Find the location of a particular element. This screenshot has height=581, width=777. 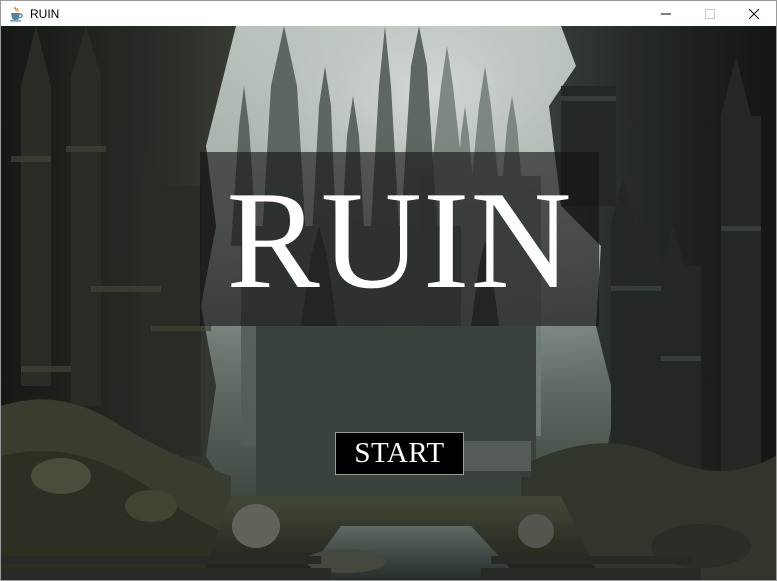

start-button: START is located at coordinates (399, 453).